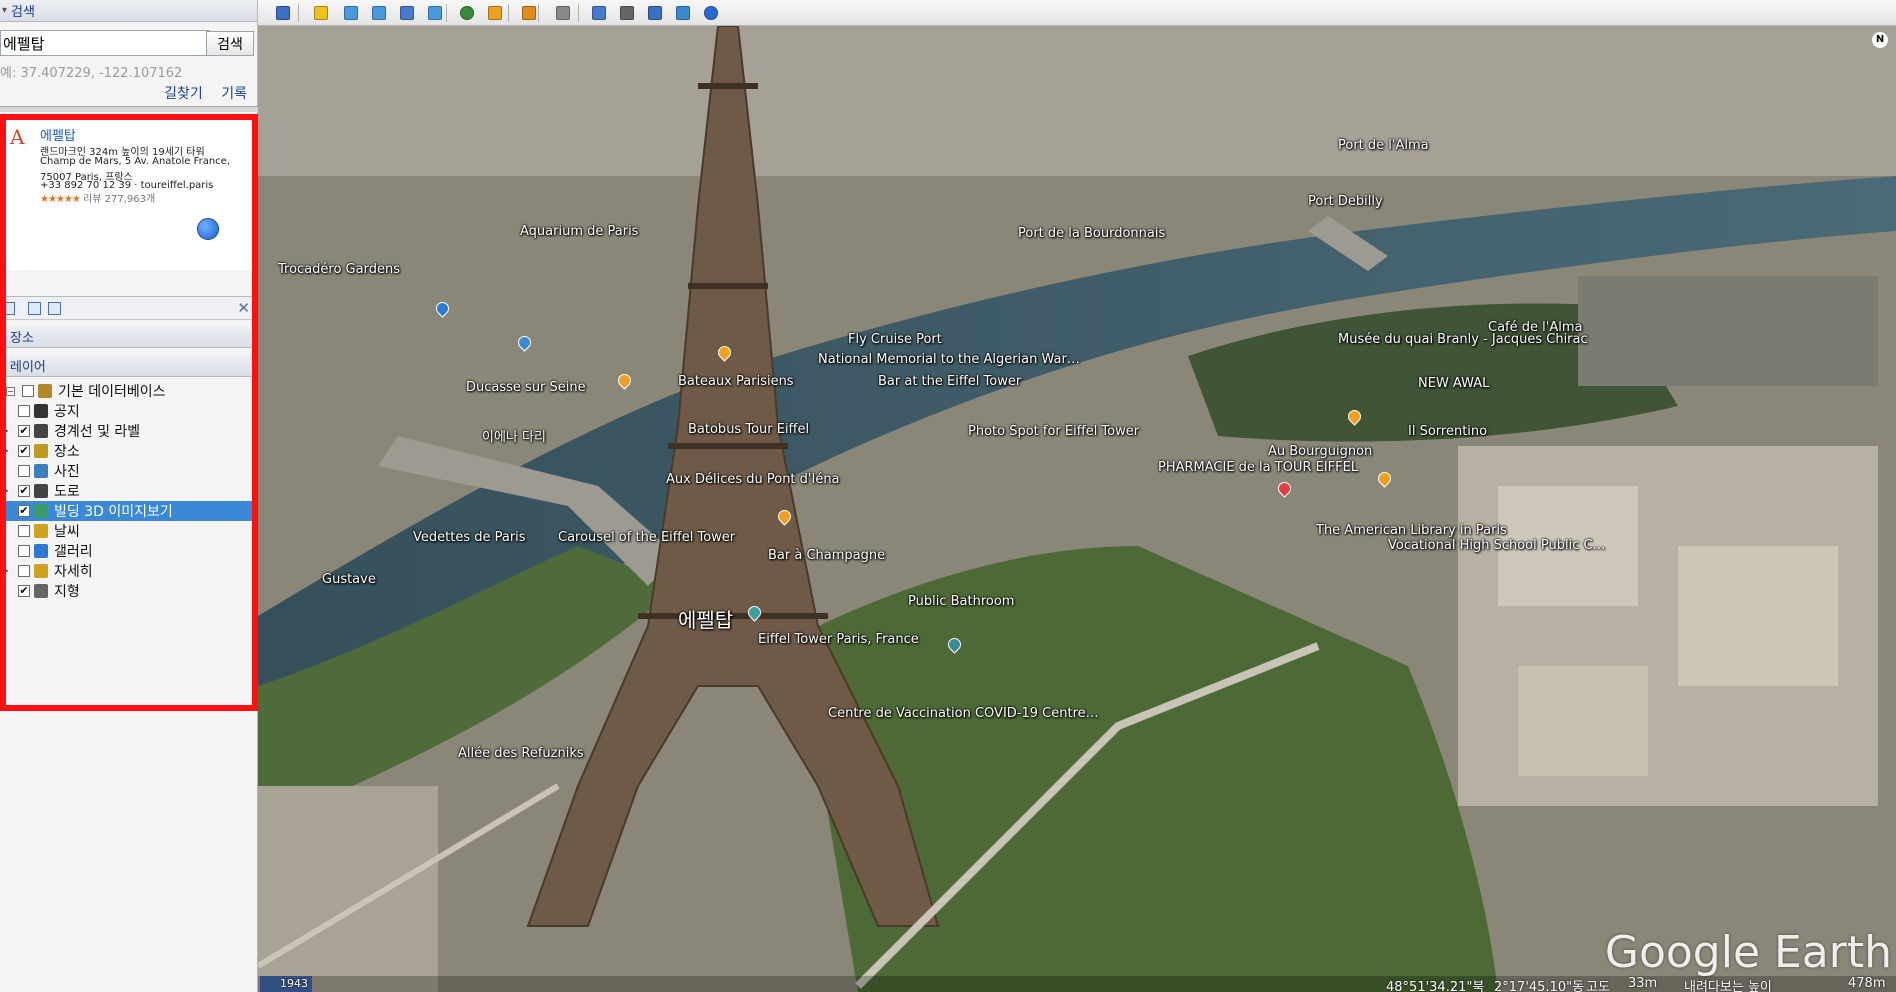  What do you see at coordinates (339, 269) in the screenshot?
I see `map-place-label: Trocadéro Gardens` at bounding box center [339, 269].